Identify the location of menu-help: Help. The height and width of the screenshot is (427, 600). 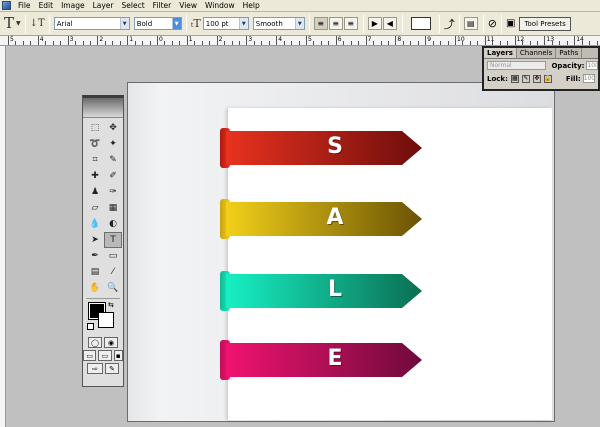
(251, 6).